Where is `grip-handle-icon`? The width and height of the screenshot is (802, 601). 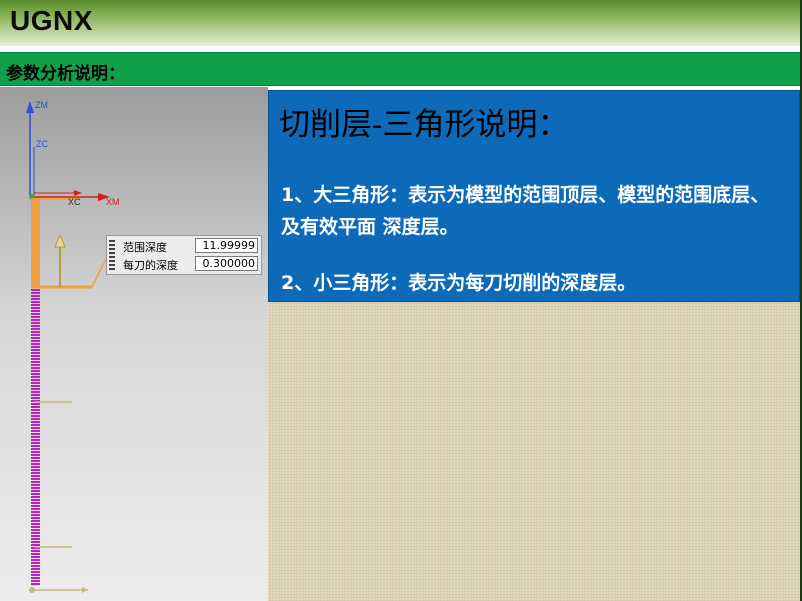
grip-handle-icon is located at coordinates (112, 255).